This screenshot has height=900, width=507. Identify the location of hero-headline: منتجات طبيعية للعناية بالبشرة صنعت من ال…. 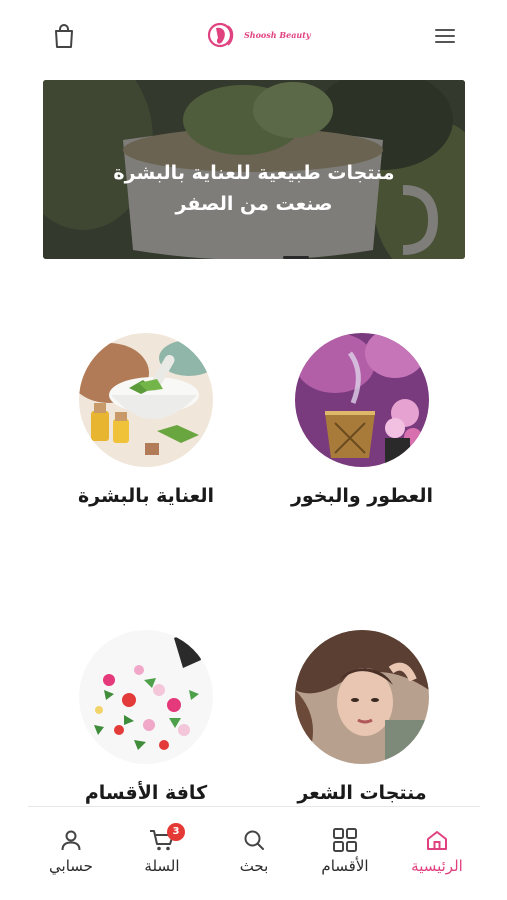
(254, 189).